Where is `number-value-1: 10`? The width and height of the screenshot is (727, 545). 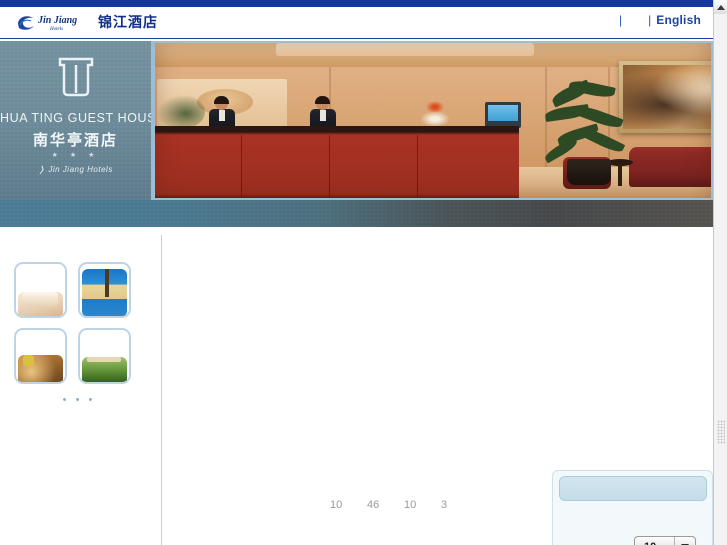 number-value-1: 10 is located at coordinates (336, 505).